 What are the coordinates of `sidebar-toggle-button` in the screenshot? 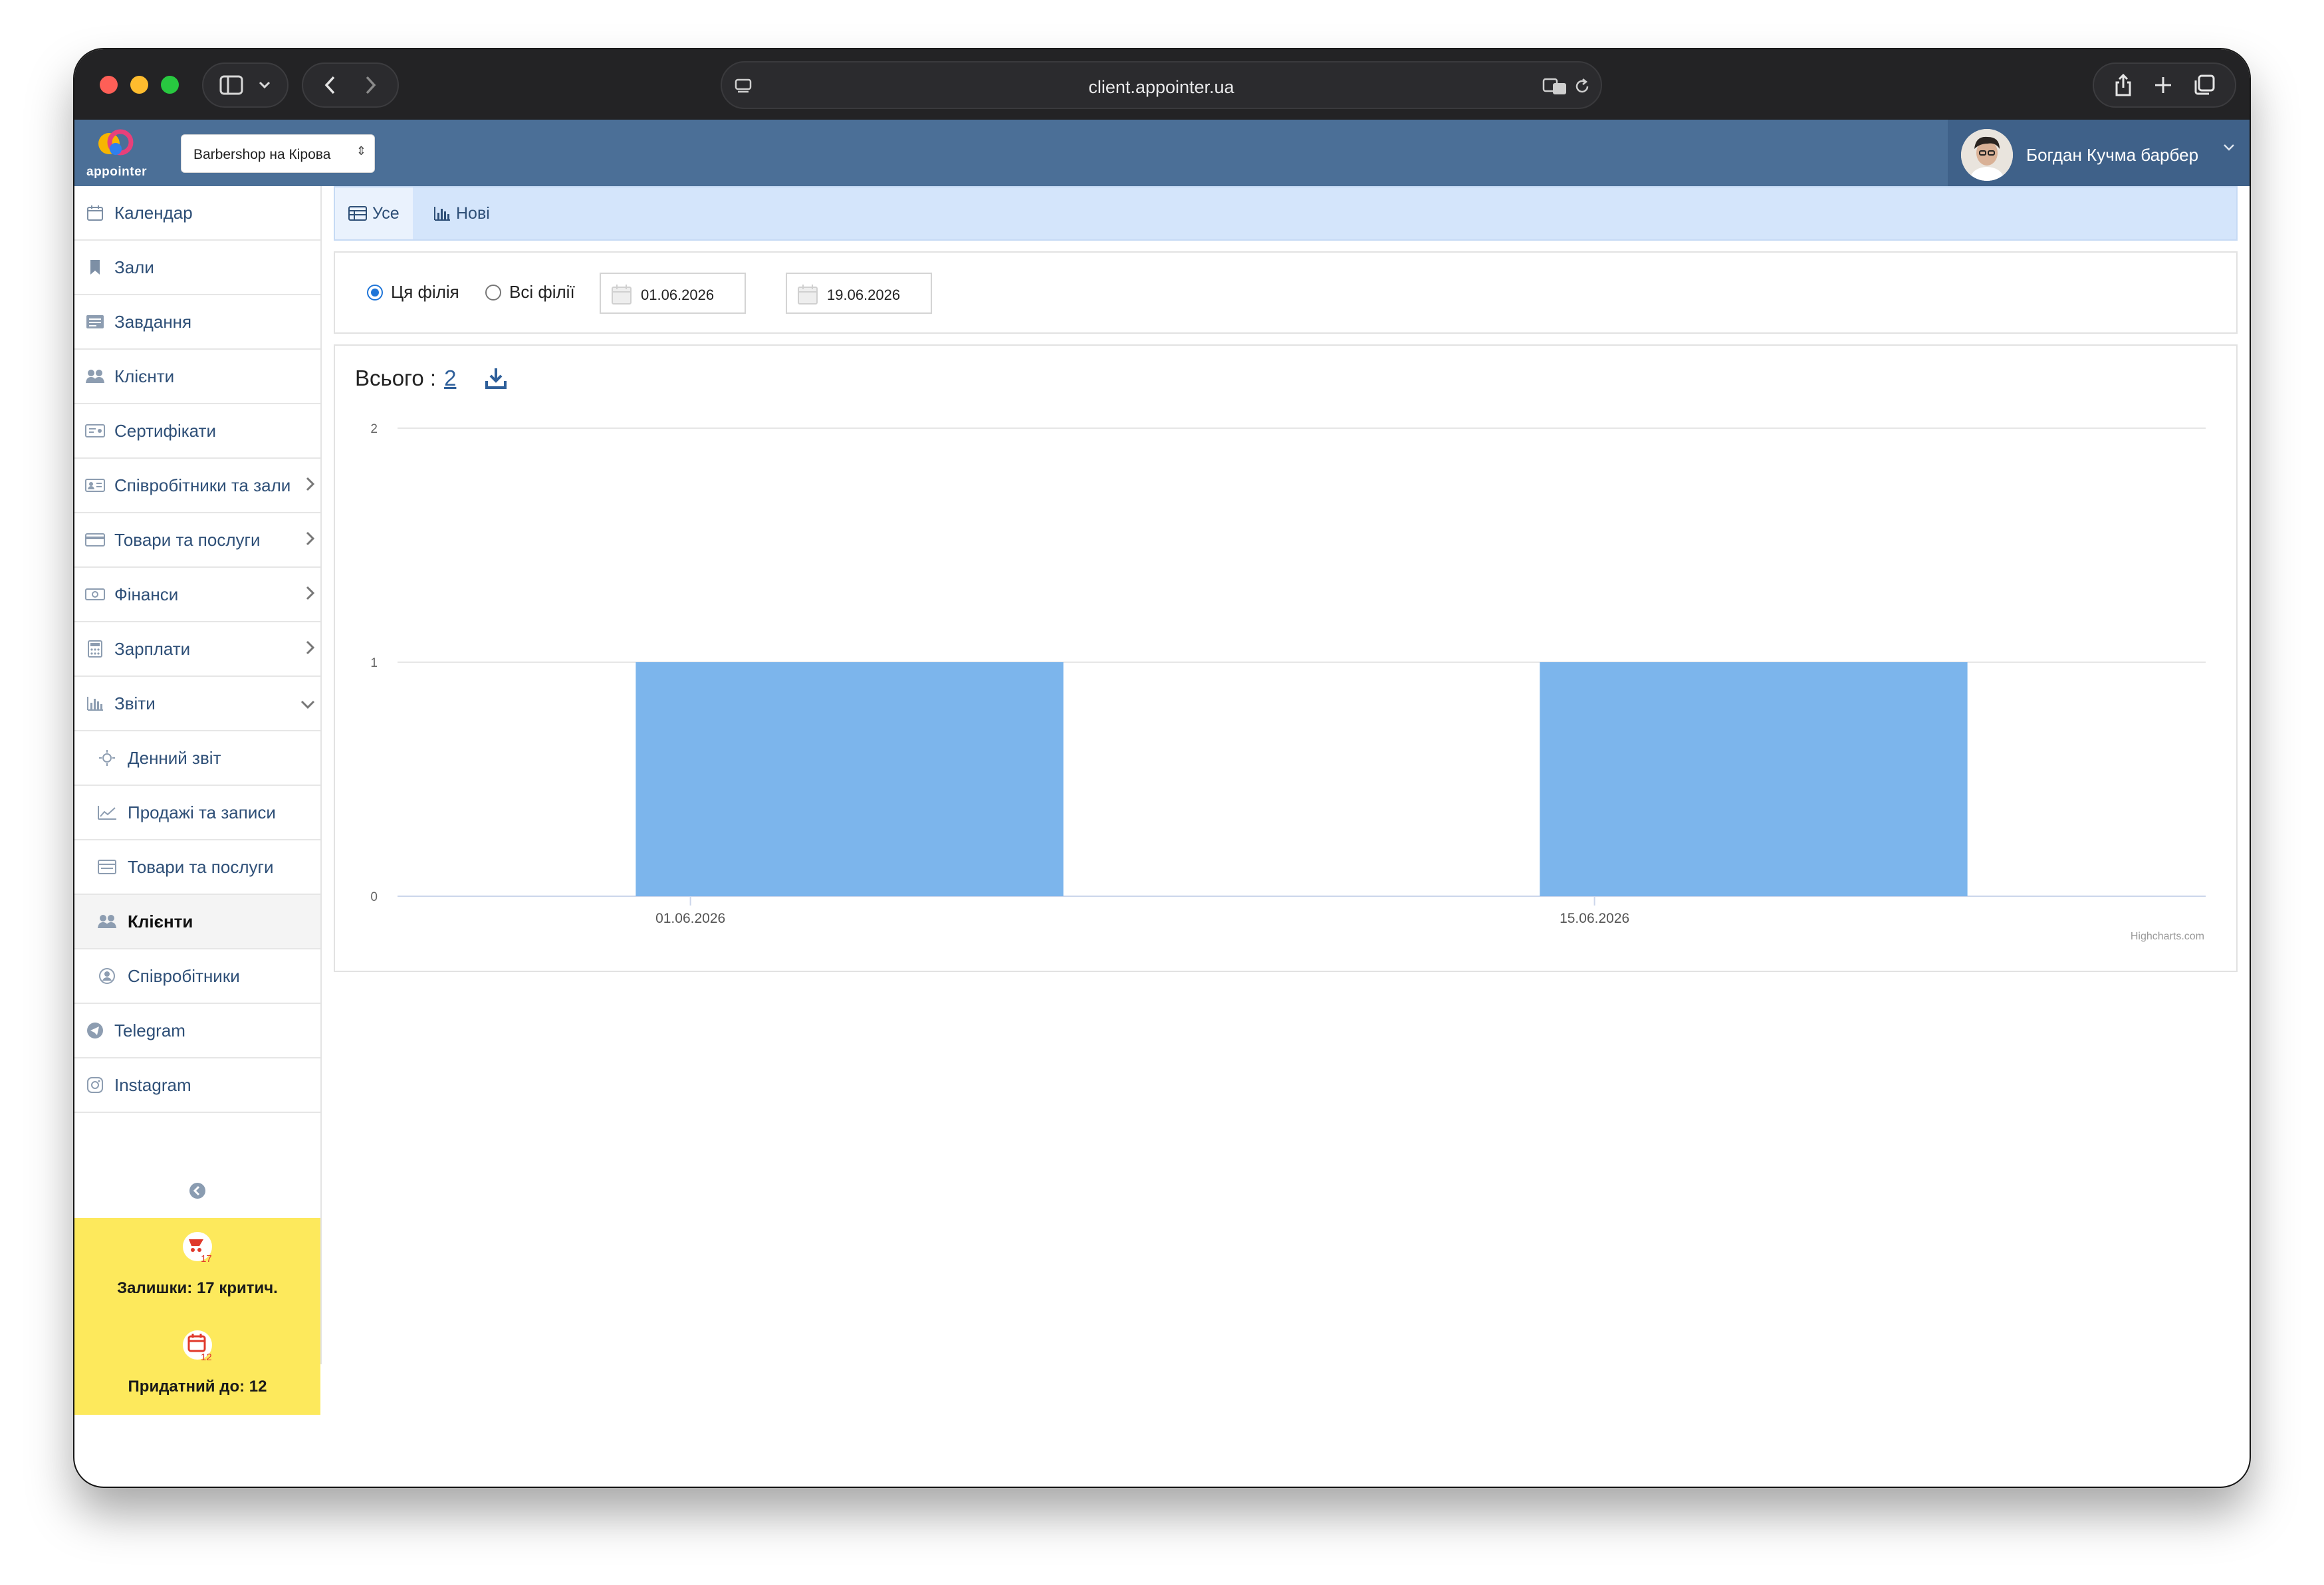 It's located at (245, 85).